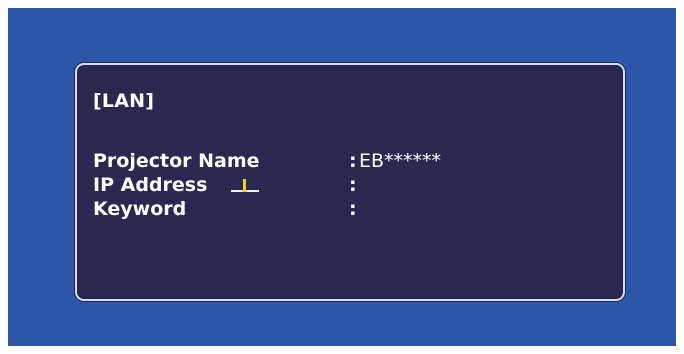 The height and width of the screenshot is (354, 684). I want to click on keyword-label: Keyword, so click(140, 209).